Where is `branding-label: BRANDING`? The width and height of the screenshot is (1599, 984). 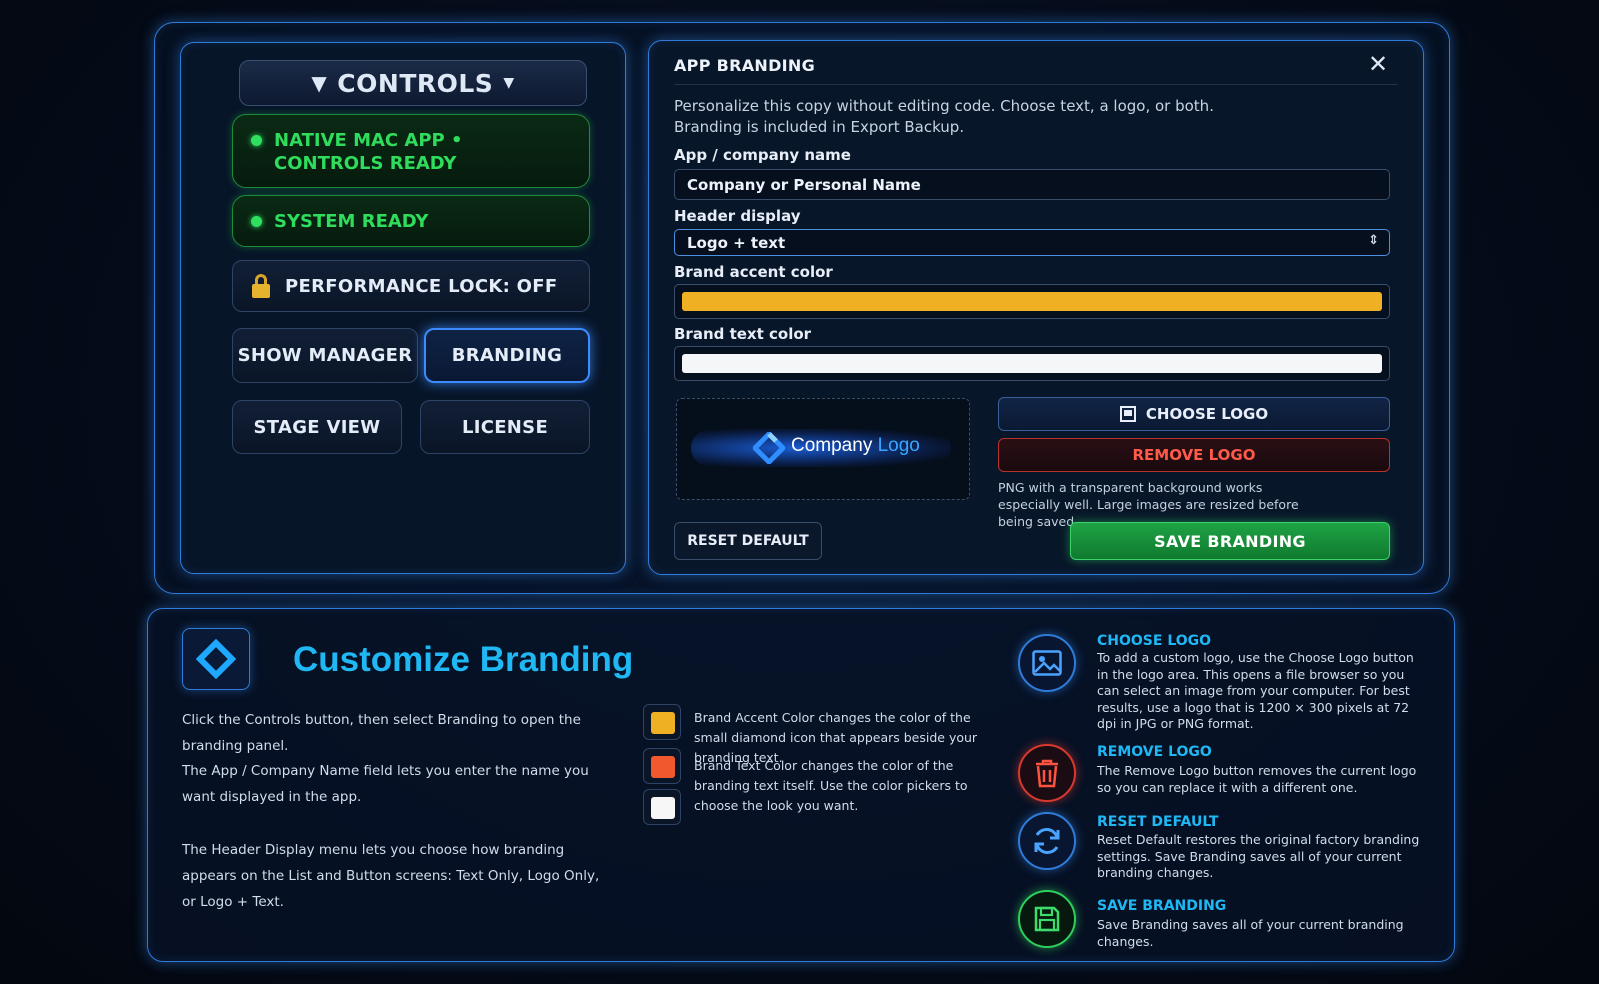
branding-label: BRANDING is located at coordinates (507, 355).